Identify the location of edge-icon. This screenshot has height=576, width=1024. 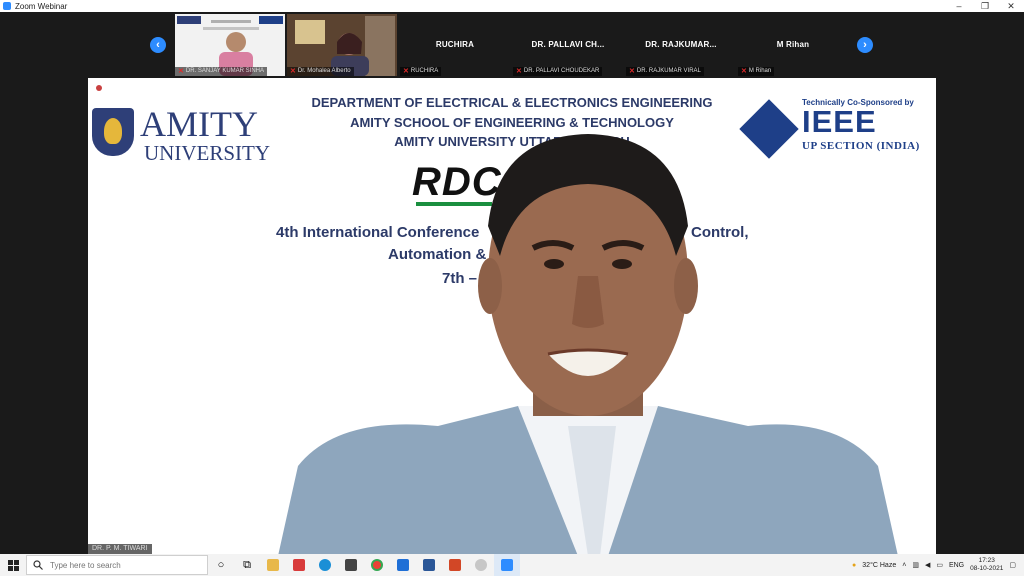
(325, 565).